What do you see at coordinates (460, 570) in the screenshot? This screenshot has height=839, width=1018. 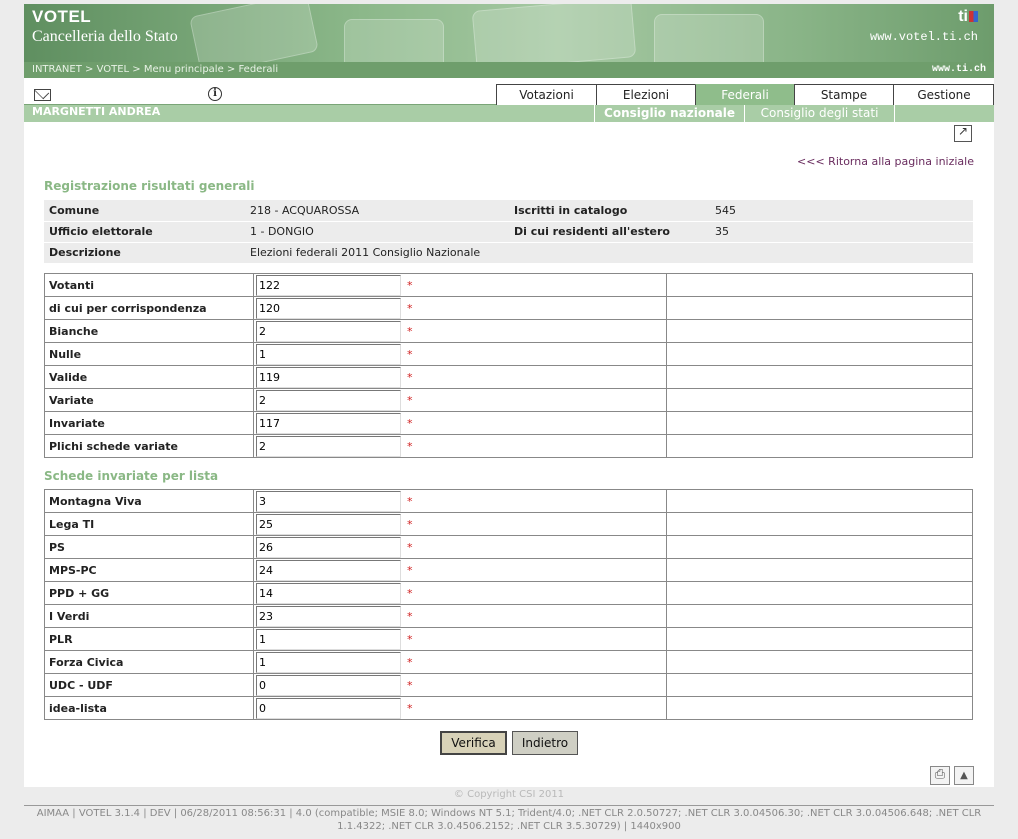 I see `mps-pc-input-cell: *` at bounding box center [460, 570].